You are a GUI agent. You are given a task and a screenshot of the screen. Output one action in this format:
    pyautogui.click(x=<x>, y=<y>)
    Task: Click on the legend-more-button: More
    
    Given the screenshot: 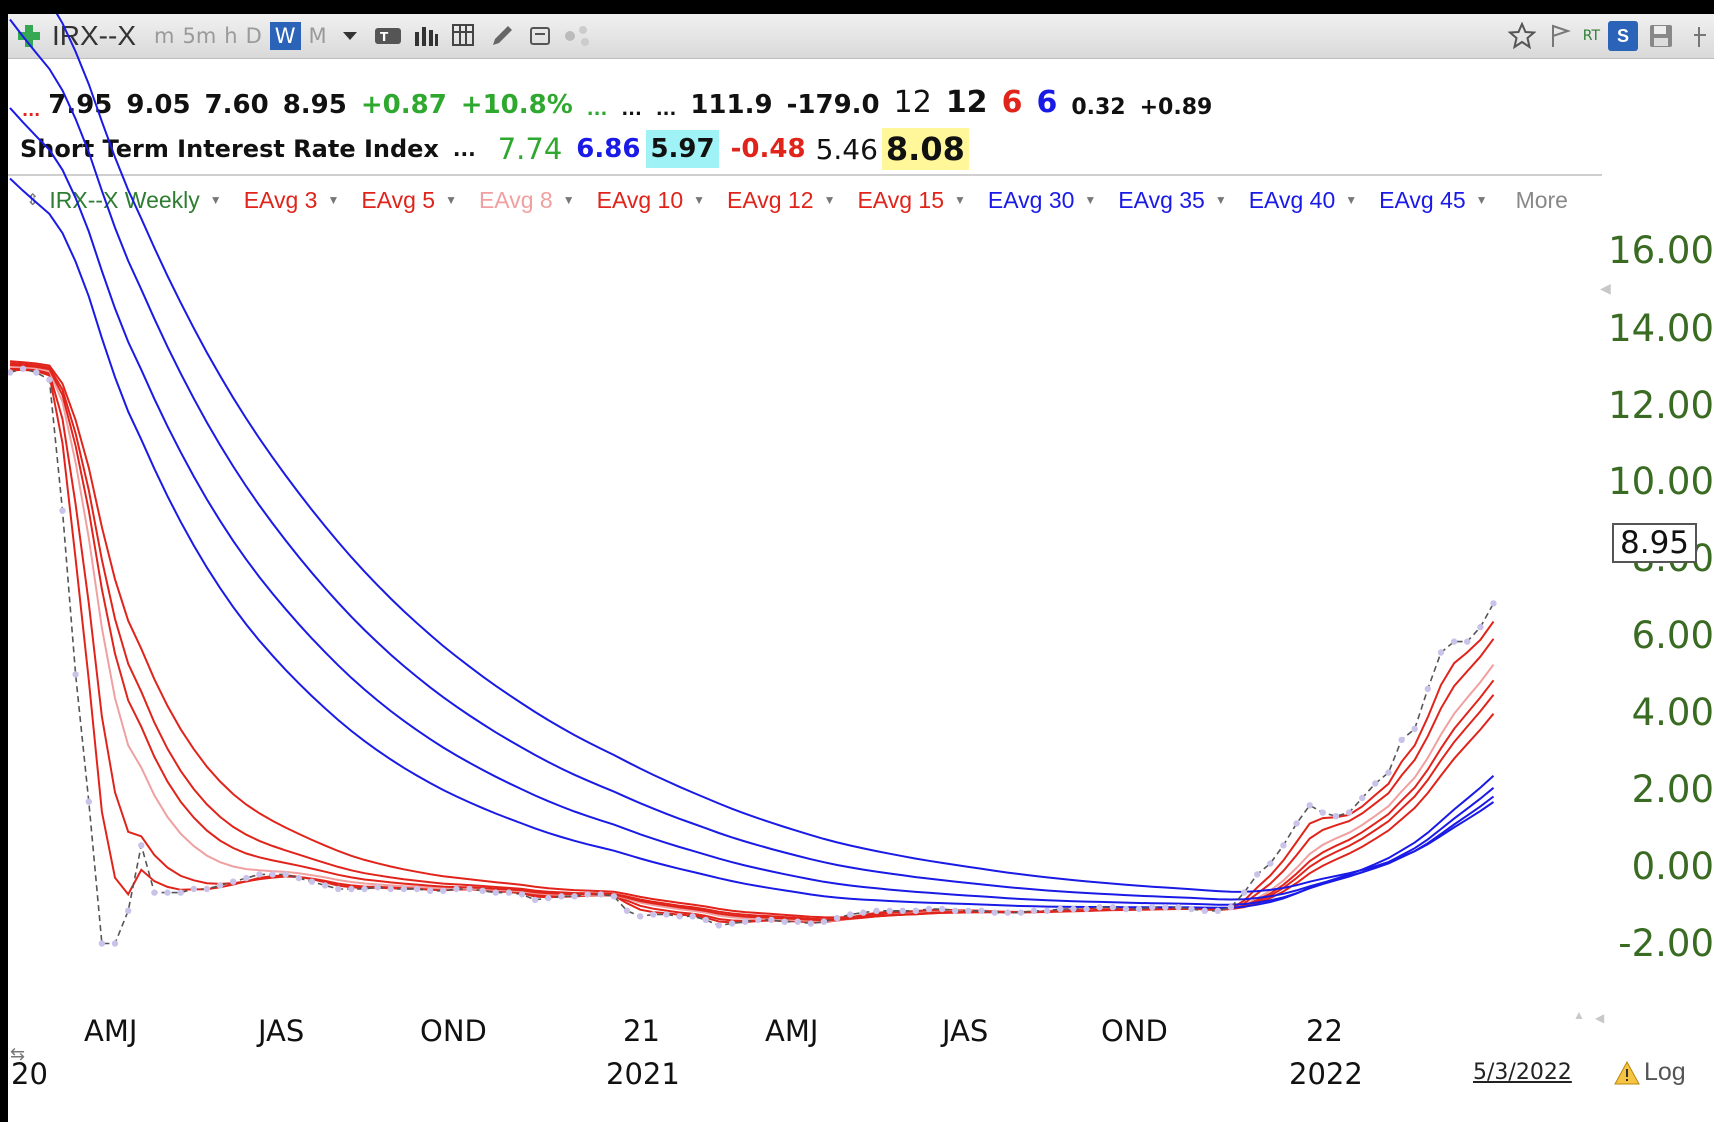 What is the action you would take?
    pyautogui.click(x=1542, y=200)
    